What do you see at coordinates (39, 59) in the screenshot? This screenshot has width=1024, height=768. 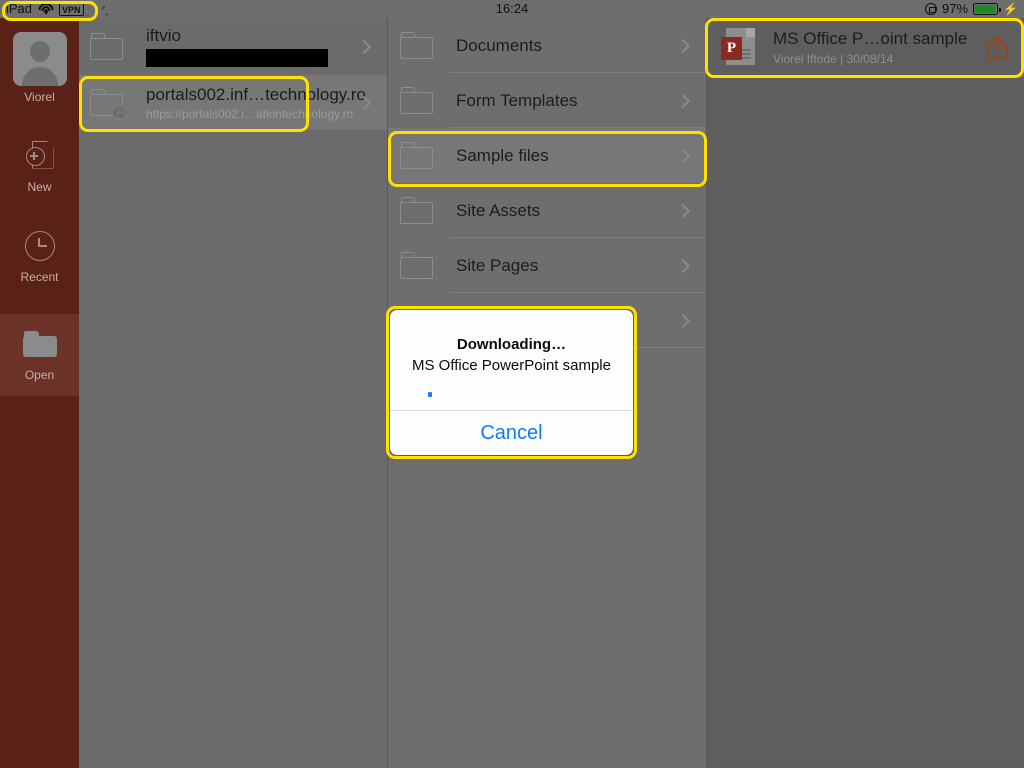 I see `person-avatar-icon` at bounding box center [39, 59].